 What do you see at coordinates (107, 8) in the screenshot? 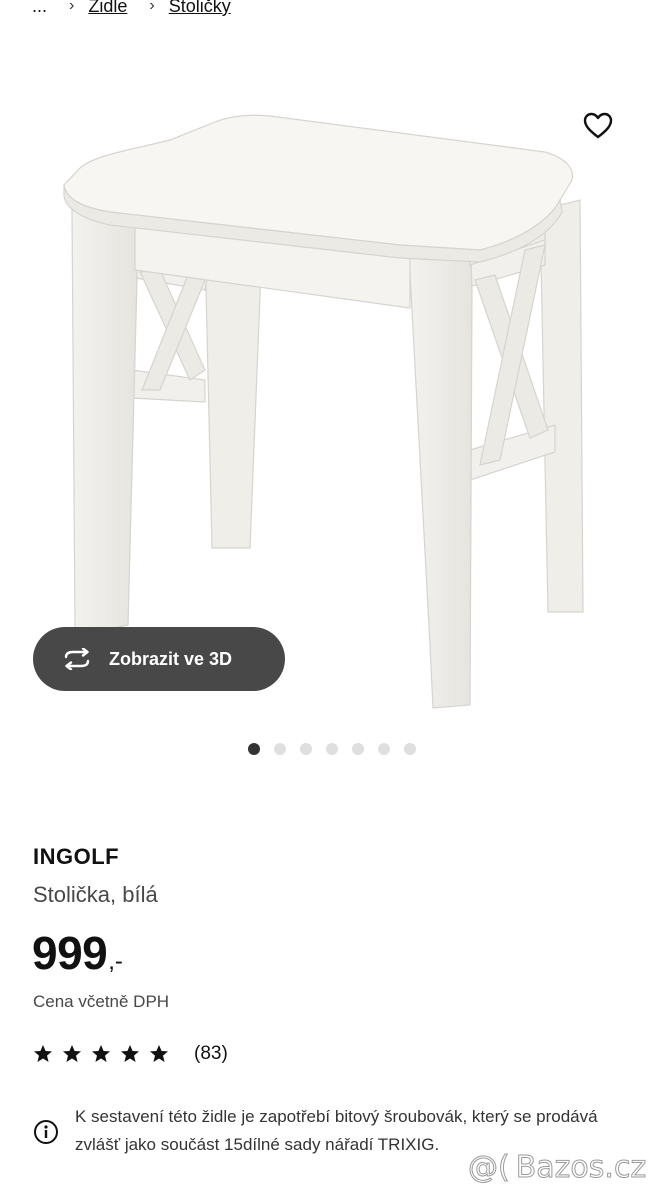
I see `breadcrumb-item-zidle: Židle` at bounding box center [107, 8].